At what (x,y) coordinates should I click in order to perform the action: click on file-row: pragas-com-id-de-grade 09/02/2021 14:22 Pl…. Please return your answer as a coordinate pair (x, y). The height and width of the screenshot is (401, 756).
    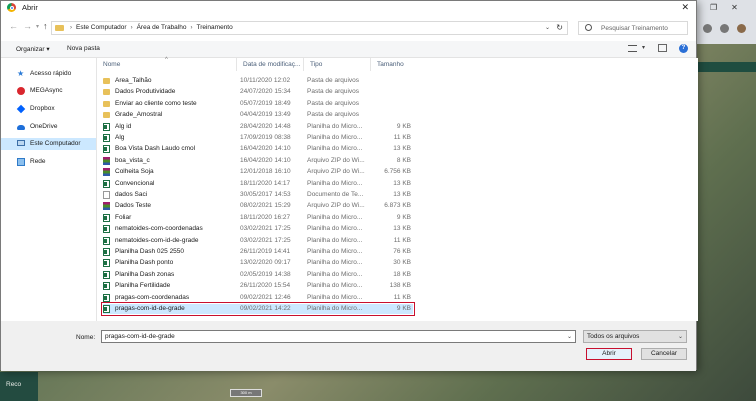
    Looking at the image, I should click on (258, 309).